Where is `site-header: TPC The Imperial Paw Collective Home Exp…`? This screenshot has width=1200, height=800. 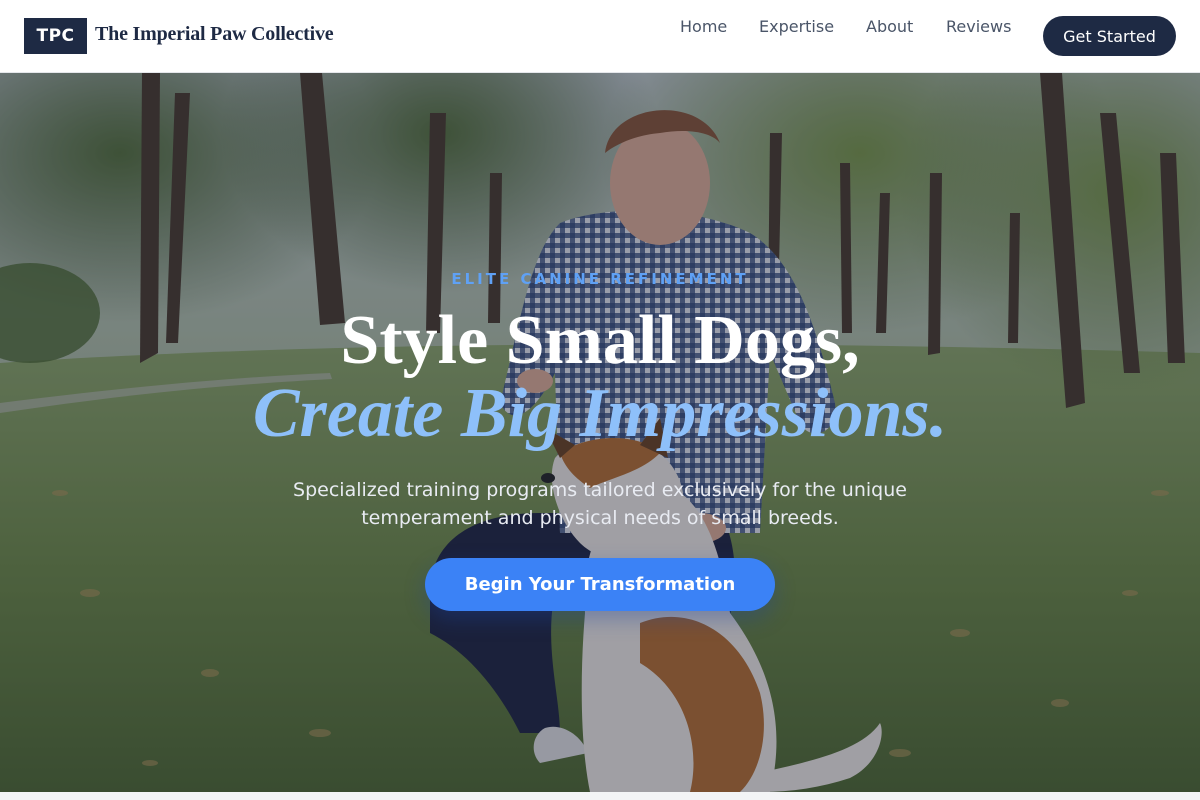
site-header: TPC The Imperial Paw Collective Home Exp… is located at coordinates (600, 36).